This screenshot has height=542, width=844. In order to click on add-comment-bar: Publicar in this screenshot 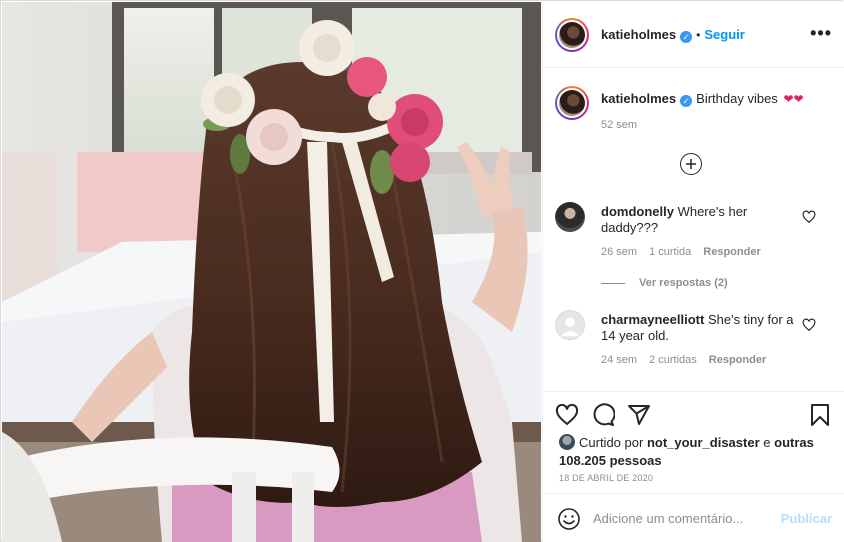, I will do `click(693, 517)`.